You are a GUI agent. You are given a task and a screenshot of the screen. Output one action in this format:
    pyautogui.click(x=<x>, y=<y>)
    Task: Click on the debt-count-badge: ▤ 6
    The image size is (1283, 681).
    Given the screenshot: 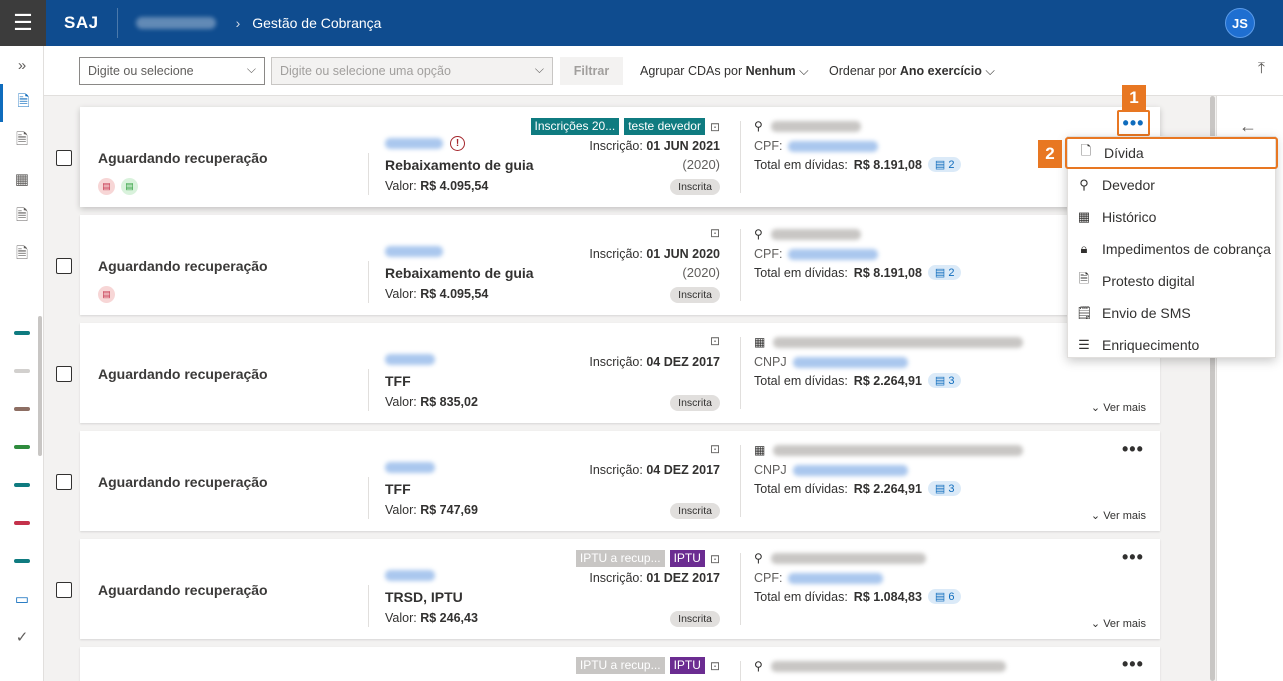 What is the action you would take?
    pyautogui.click(x=944, y=596)
    